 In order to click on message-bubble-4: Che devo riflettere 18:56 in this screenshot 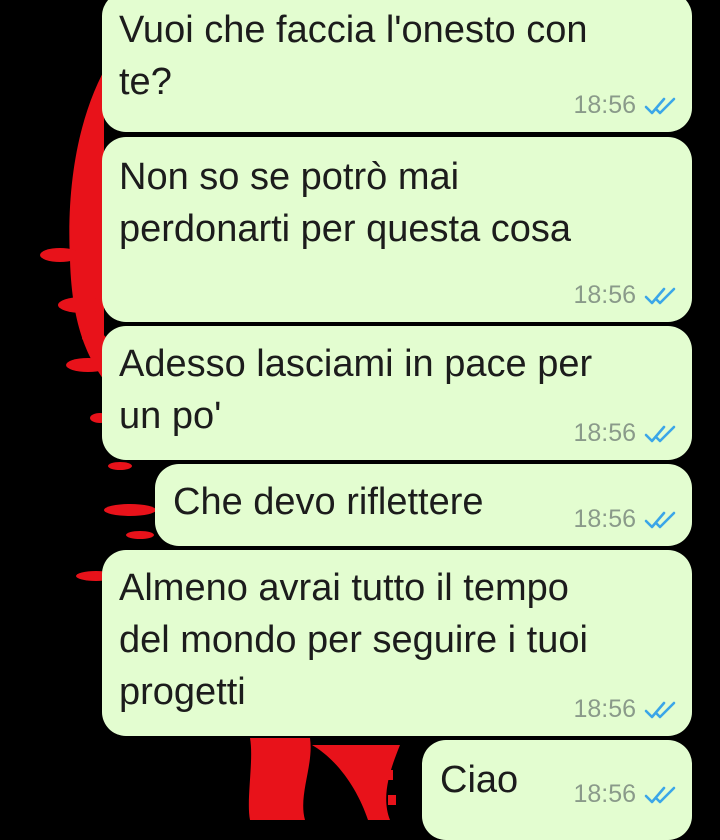, I will do `click(423, 505)`.